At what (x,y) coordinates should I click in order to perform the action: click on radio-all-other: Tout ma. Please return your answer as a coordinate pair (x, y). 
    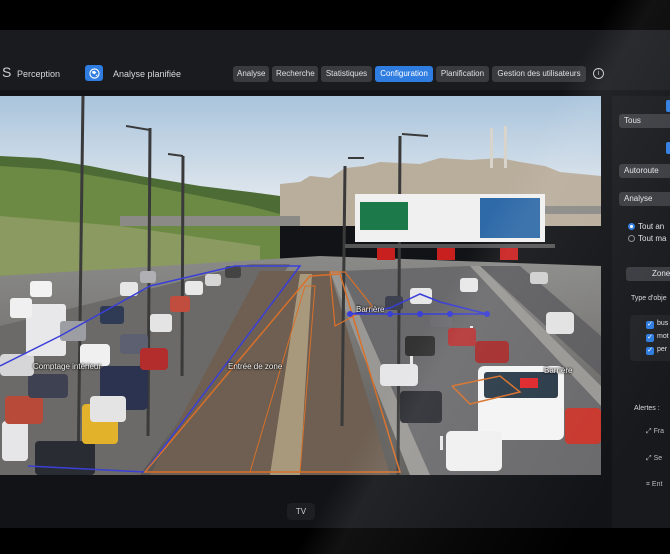
    Looking at the image, I should click on (647, 238).